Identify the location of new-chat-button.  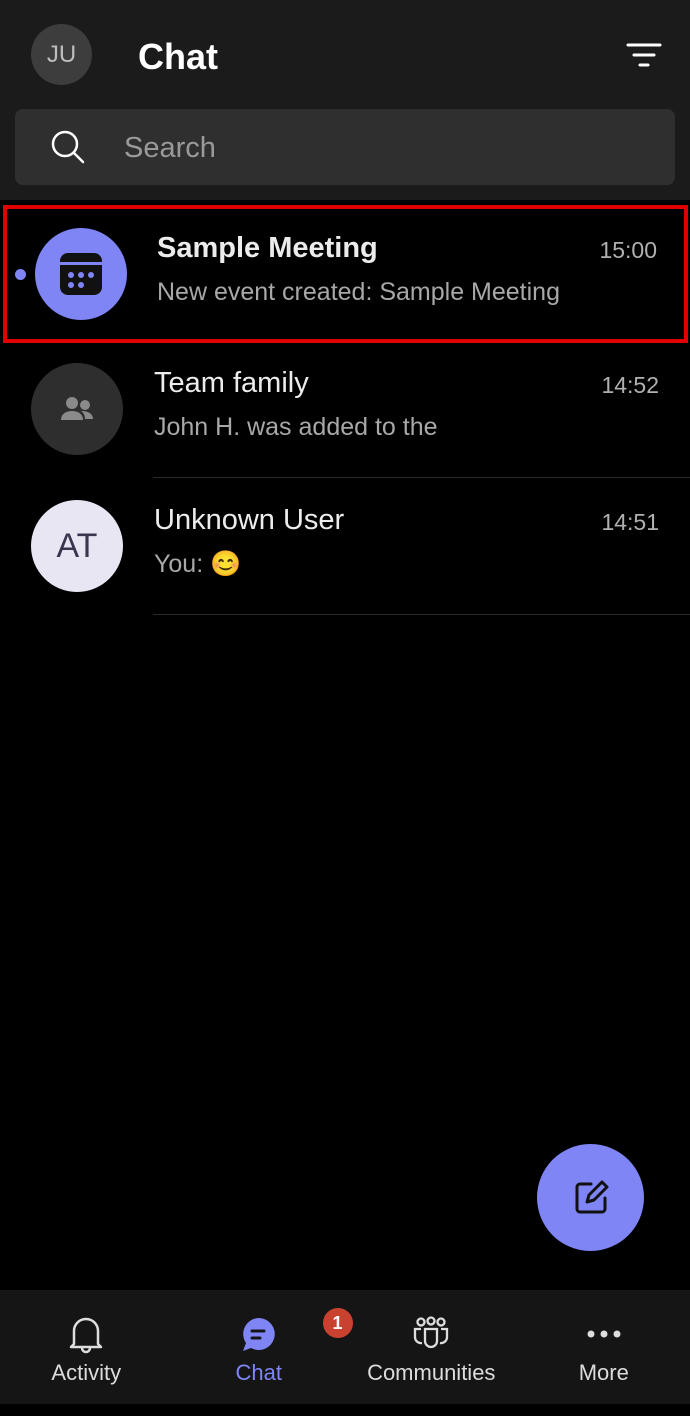
(590, 1197).